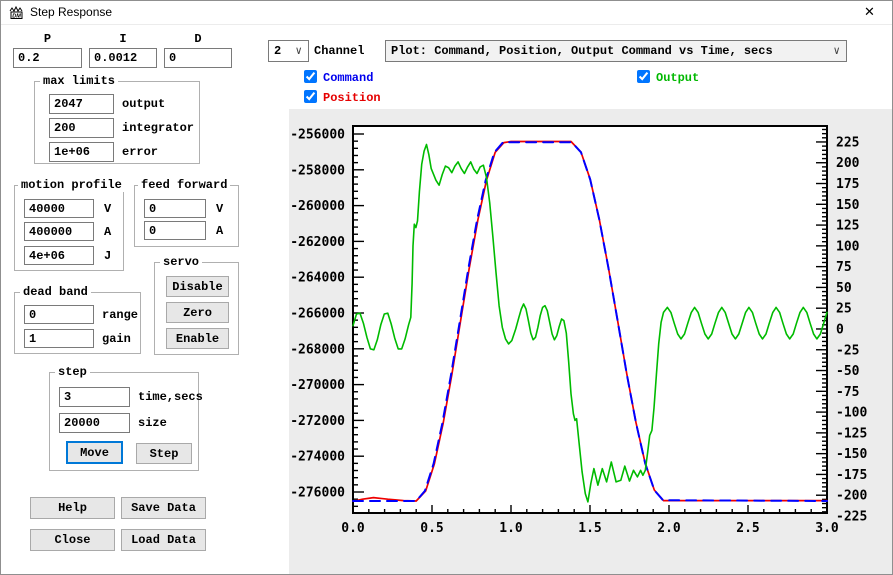 This screenshot has height=575, width=893. Describe the element at coordinates (140, 152) in the screenshot. I see `max-error-label: error` at that location.